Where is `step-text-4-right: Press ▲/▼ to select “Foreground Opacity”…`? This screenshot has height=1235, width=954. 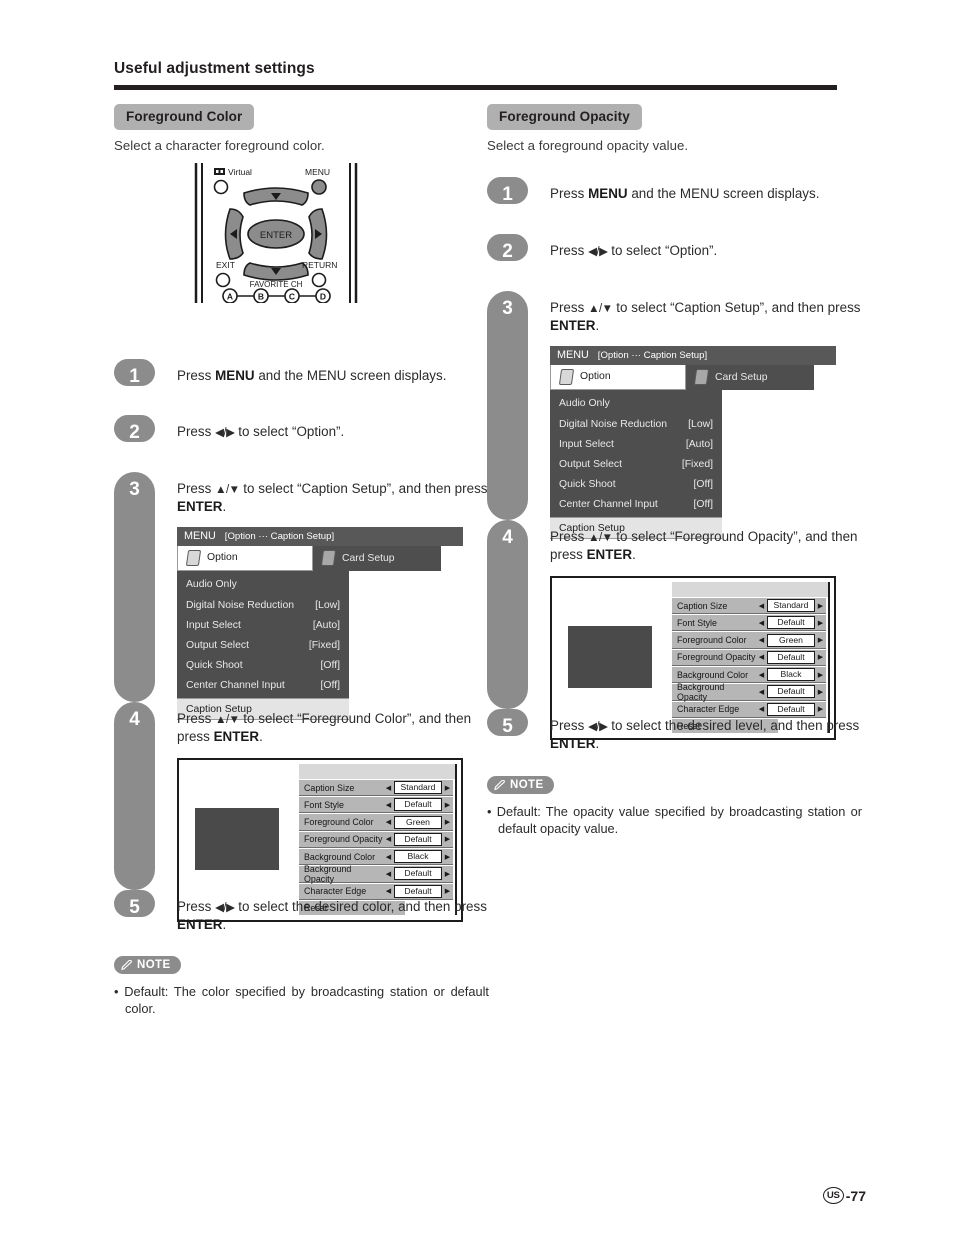
step-text-4-right: Press ▲/▼ to select “Foreground Opacity”… is located at coordinates (704, 546).